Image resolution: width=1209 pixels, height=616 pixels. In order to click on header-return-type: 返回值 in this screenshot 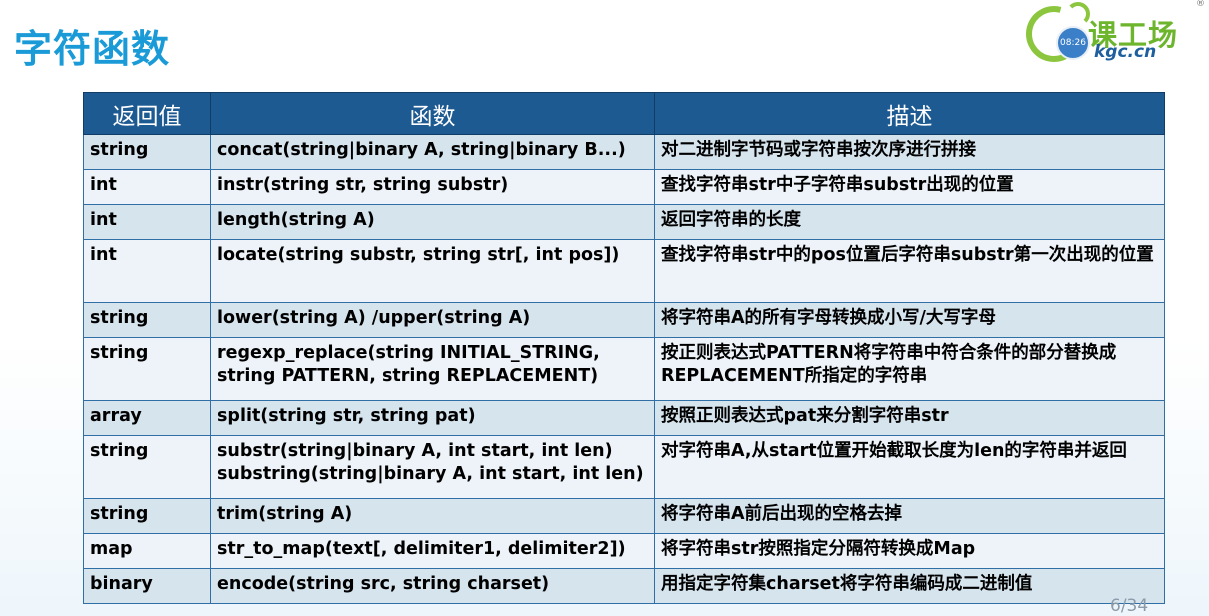, I will do `click(147, 113)`.